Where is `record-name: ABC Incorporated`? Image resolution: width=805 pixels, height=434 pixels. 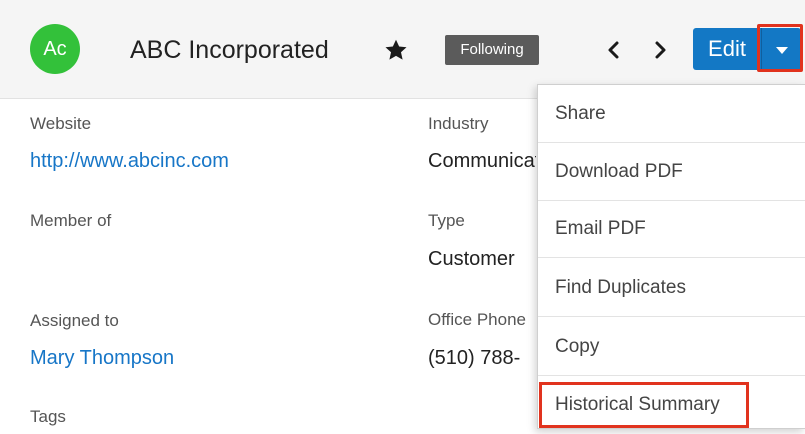
record-name: ABC Incorporated is located at coordinates (229, 50).